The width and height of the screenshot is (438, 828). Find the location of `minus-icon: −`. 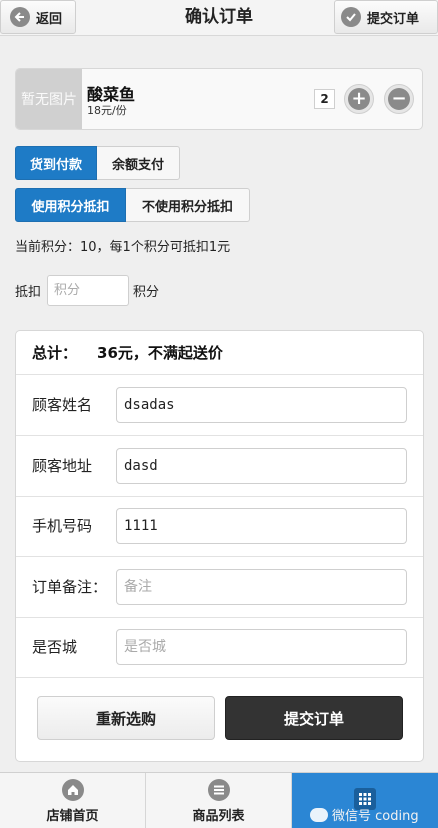

minus-icon: − is located at coordinates (399, 99).